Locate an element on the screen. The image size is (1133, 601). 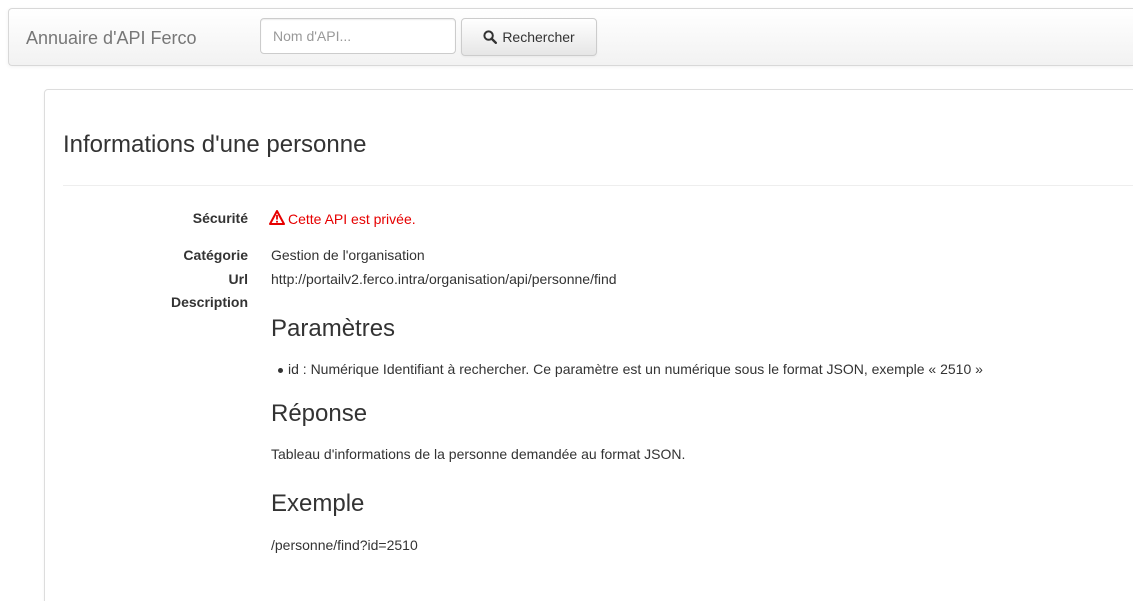
security-value: Cette API est privée. is located at coordinates (342, 219).